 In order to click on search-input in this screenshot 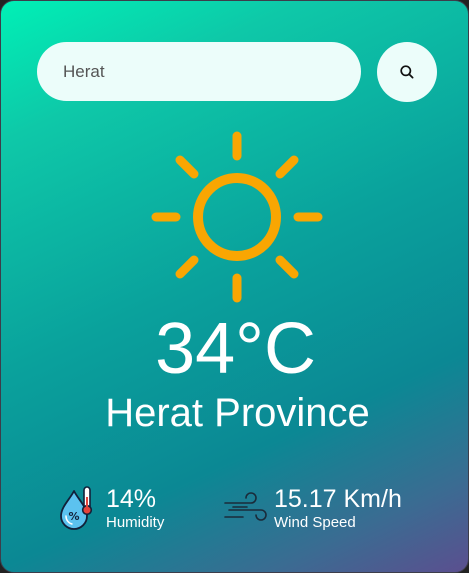, I will do `click(203, 71)`.